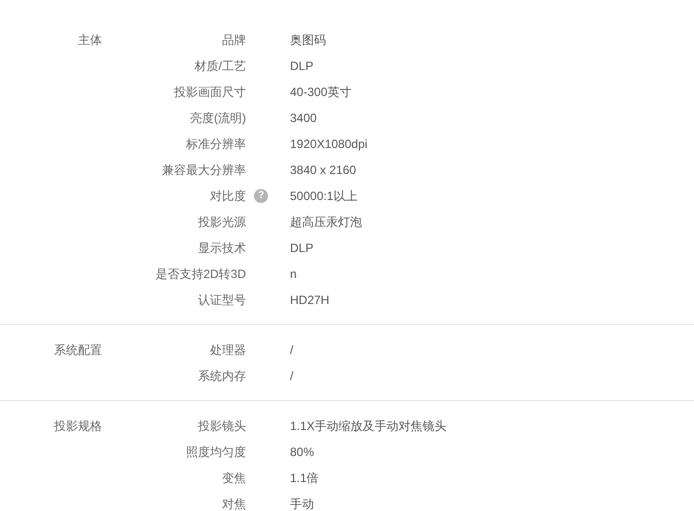 The height and width of the screenshot is (511, 694). I want to click on spec-label: 系统内存, so click(222, 376).